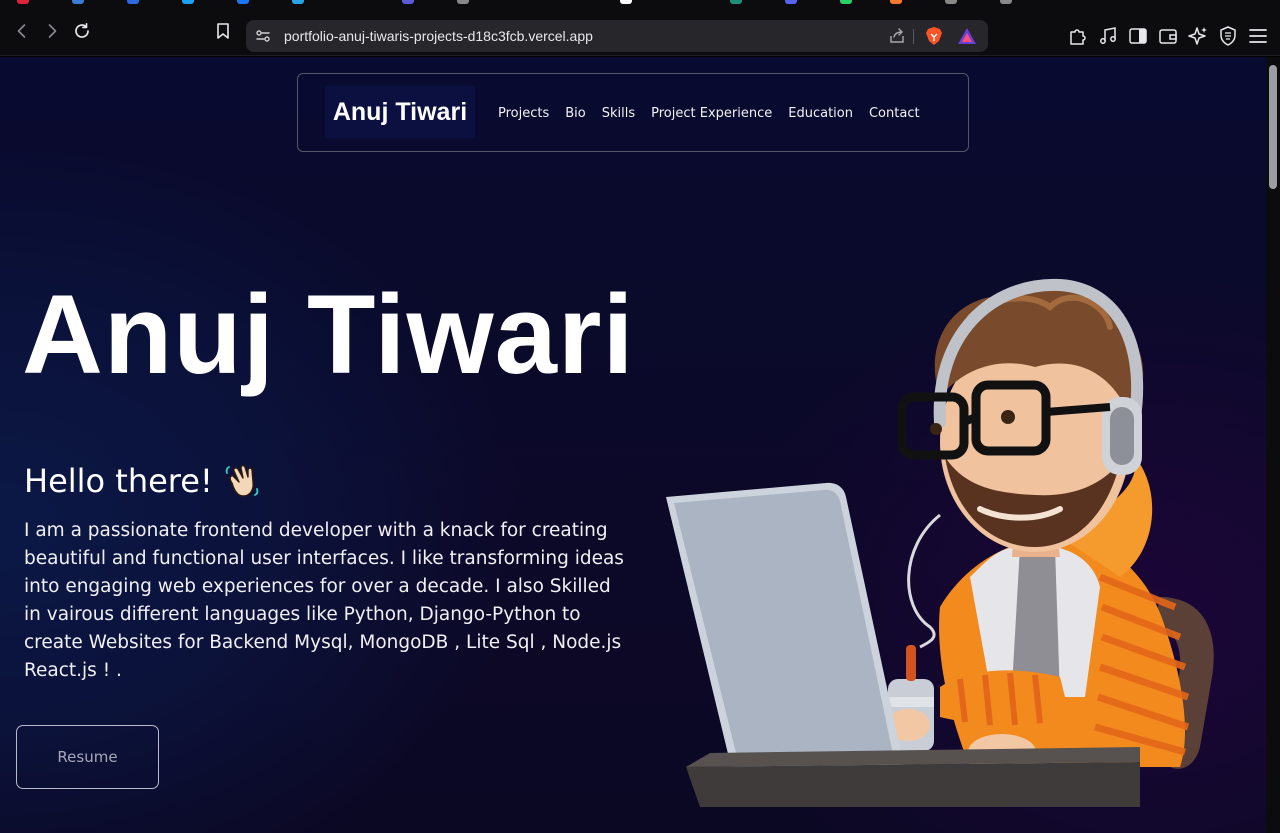  What do you see at coordinates (118, 481) in the screenshot?
I see `greeting-text: Hello there!` at bounding box center [118, 481].